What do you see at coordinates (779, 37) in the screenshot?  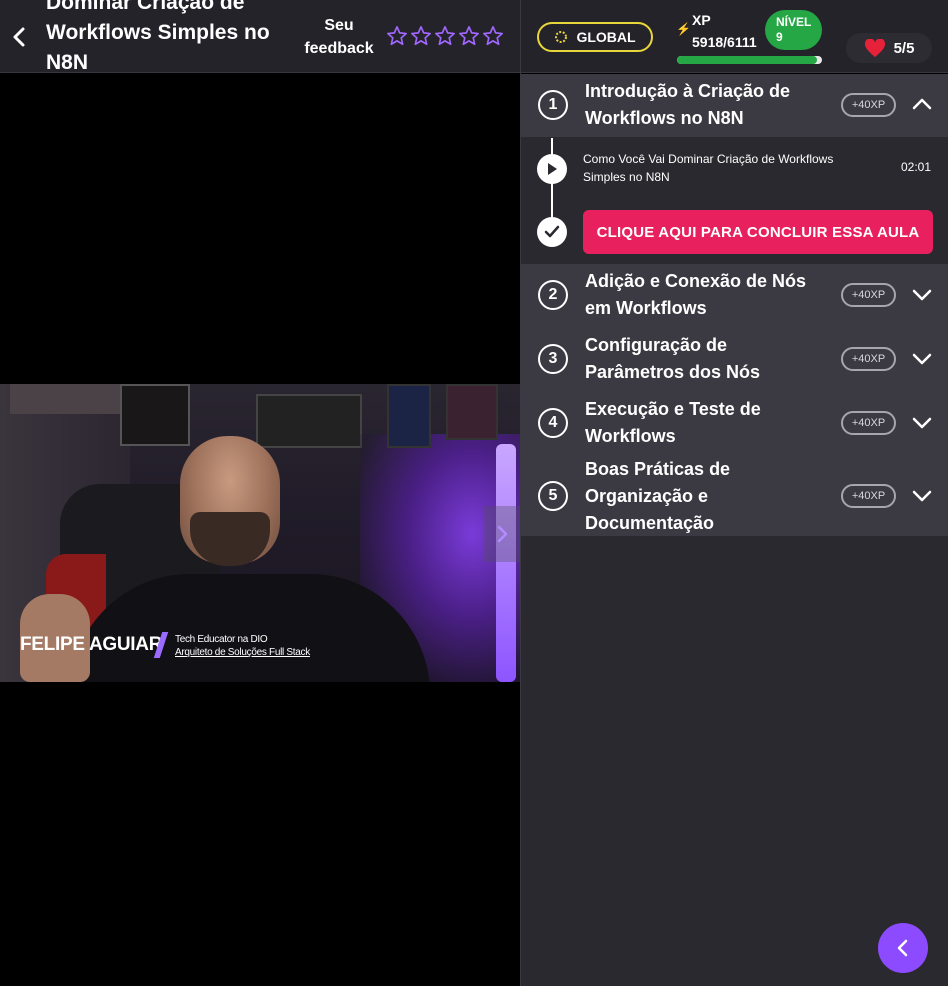 I see `level-value: 9` at bounding box center [779, 37].